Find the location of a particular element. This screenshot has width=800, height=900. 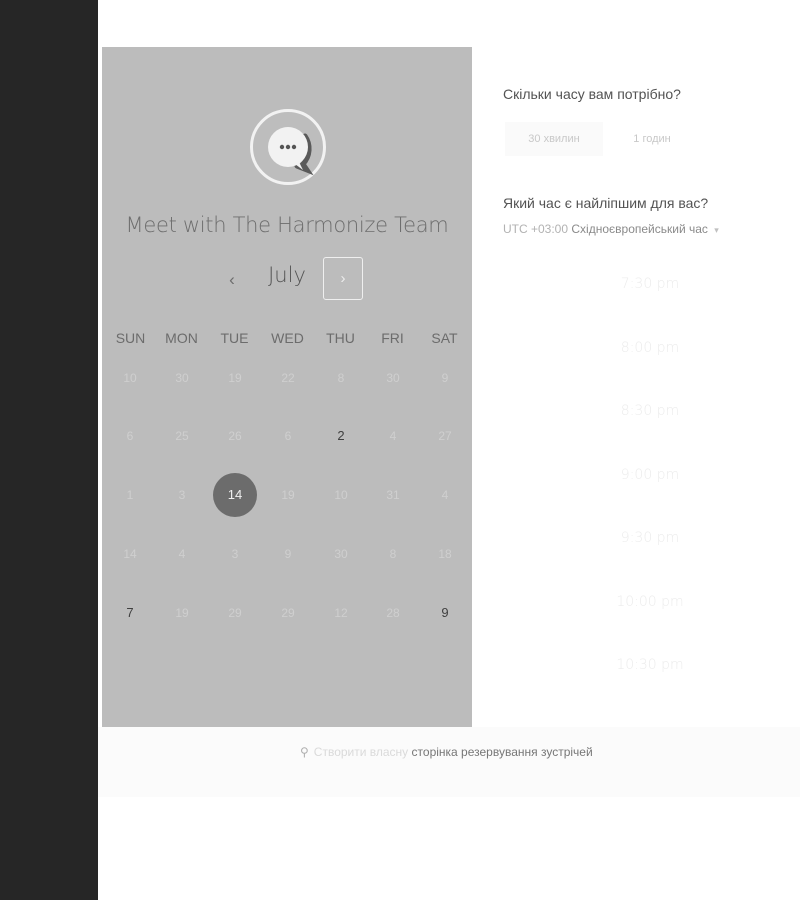

time-slot-730pm: 7:30 pm is located at coordinates (650, 284).